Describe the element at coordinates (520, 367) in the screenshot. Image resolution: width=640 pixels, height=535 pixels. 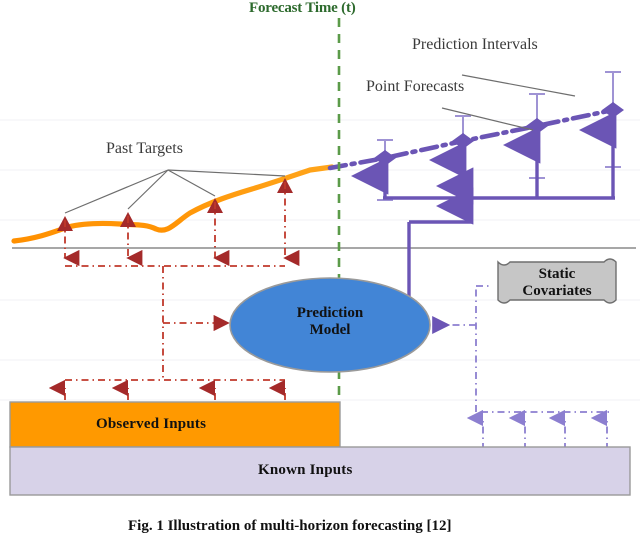
I see `known-inputs-flow` at that location.